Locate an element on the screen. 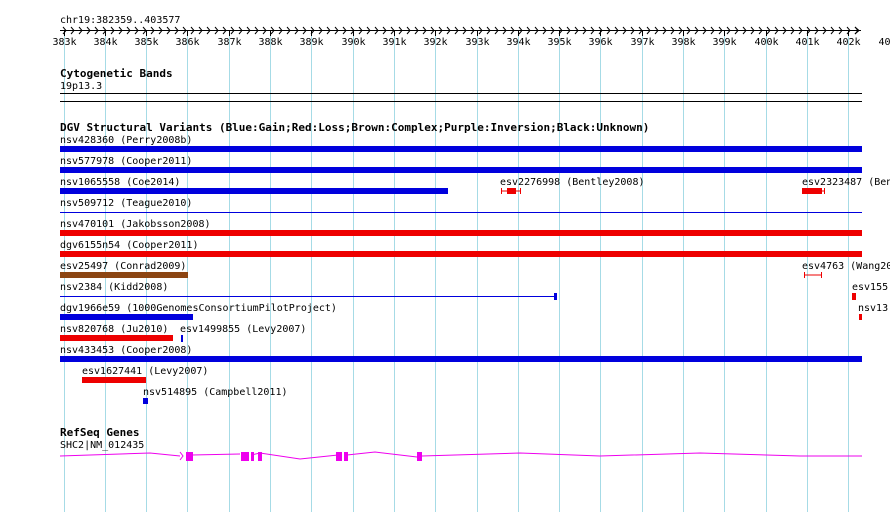  refseq-track-title: RefSeq Genes is located at coordinates (100, 432).